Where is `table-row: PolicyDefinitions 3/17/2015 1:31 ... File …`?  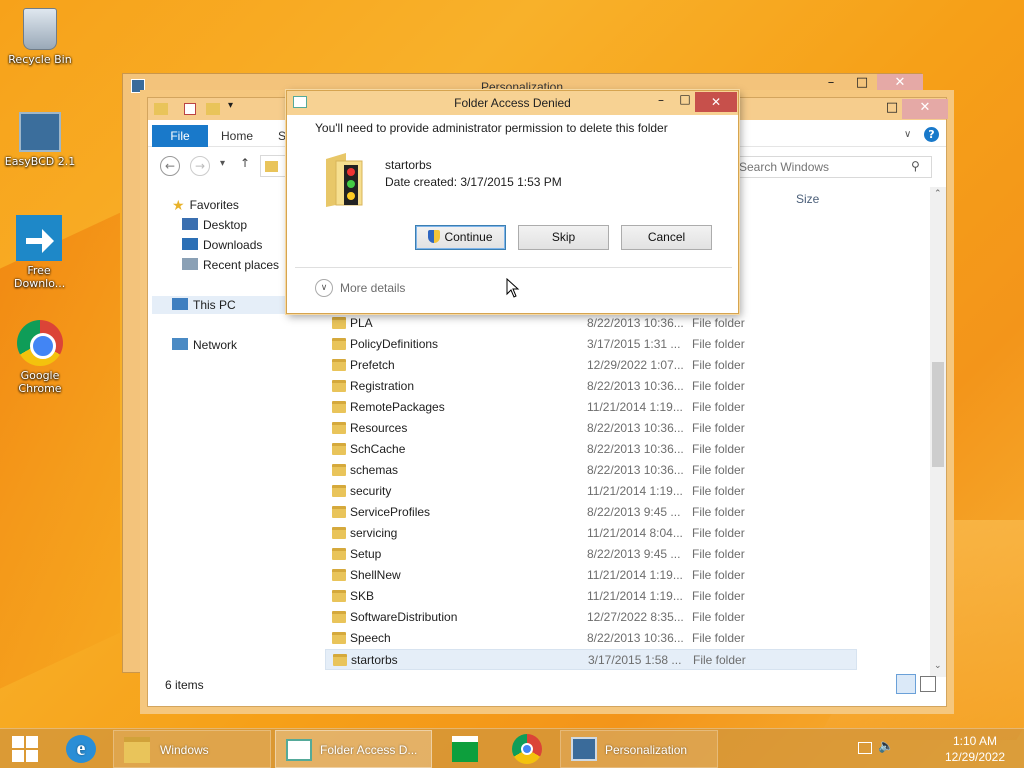
table-row: PolicyDefinitions 3/17/2015 1:31 ... File … is located at coordinates (591, 344).